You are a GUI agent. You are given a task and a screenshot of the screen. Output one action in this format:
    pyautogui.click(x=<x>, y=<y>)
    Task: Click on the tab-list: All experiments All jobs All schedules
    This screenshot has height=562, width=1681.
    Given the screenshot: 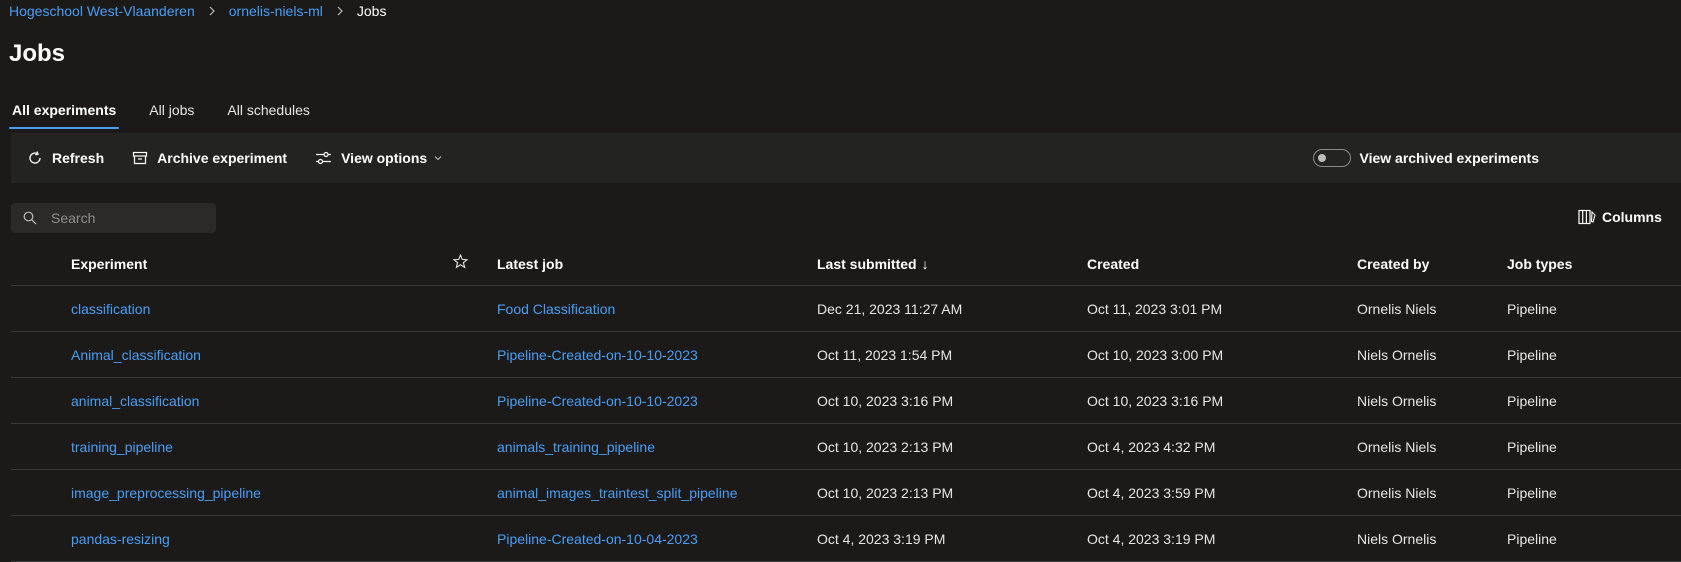 What is the action you would take?
    pyautogui.click(x=174, y=114)
    